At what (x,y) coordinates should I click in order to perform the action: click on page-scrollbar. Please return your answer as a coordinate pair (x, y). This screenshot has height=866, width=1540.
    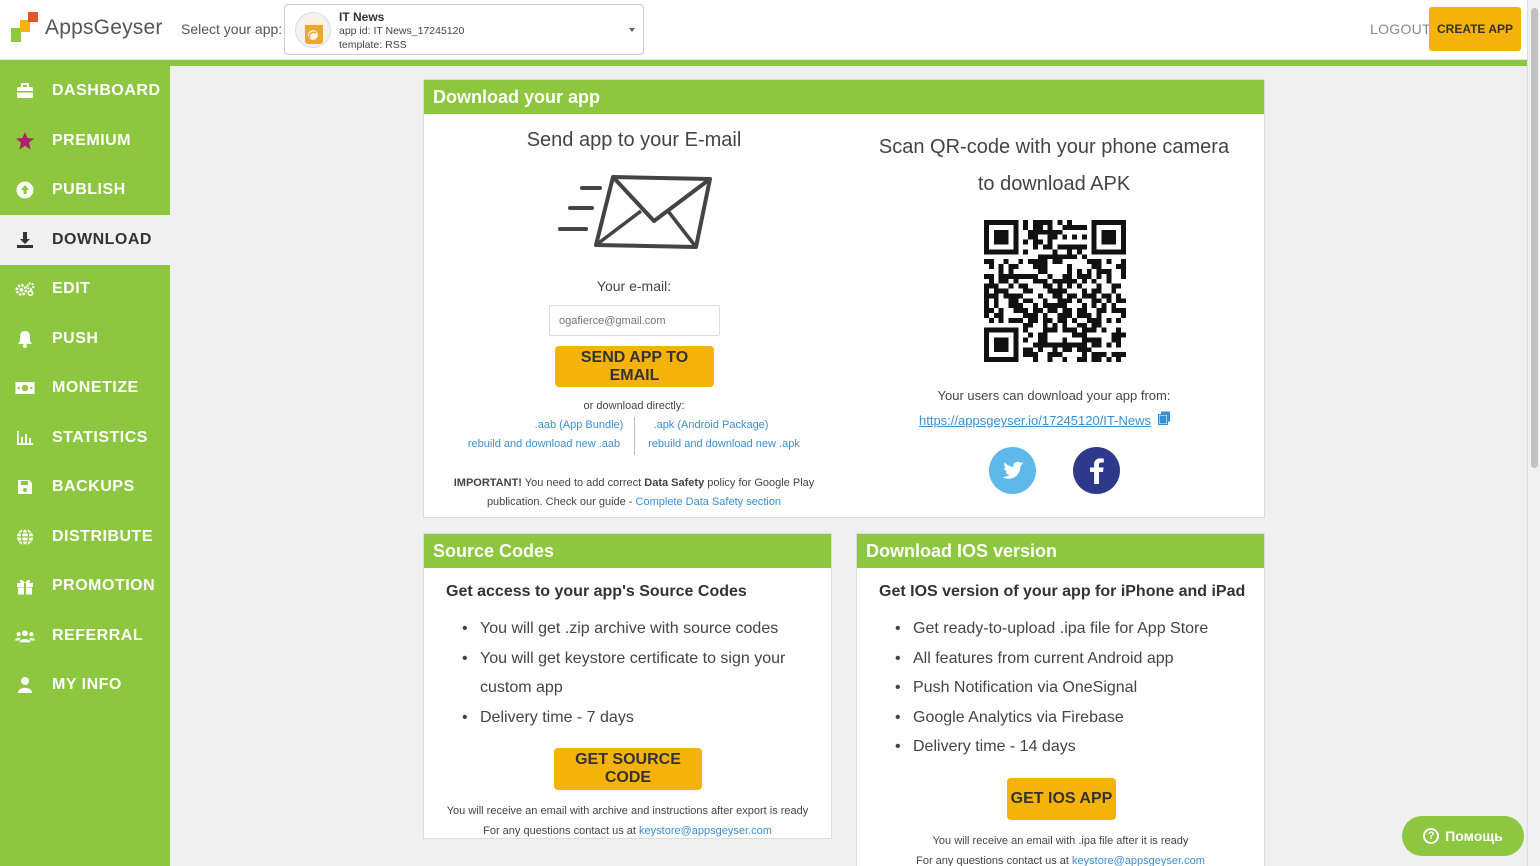
    Looking at the image, I should click on (1533, 433).